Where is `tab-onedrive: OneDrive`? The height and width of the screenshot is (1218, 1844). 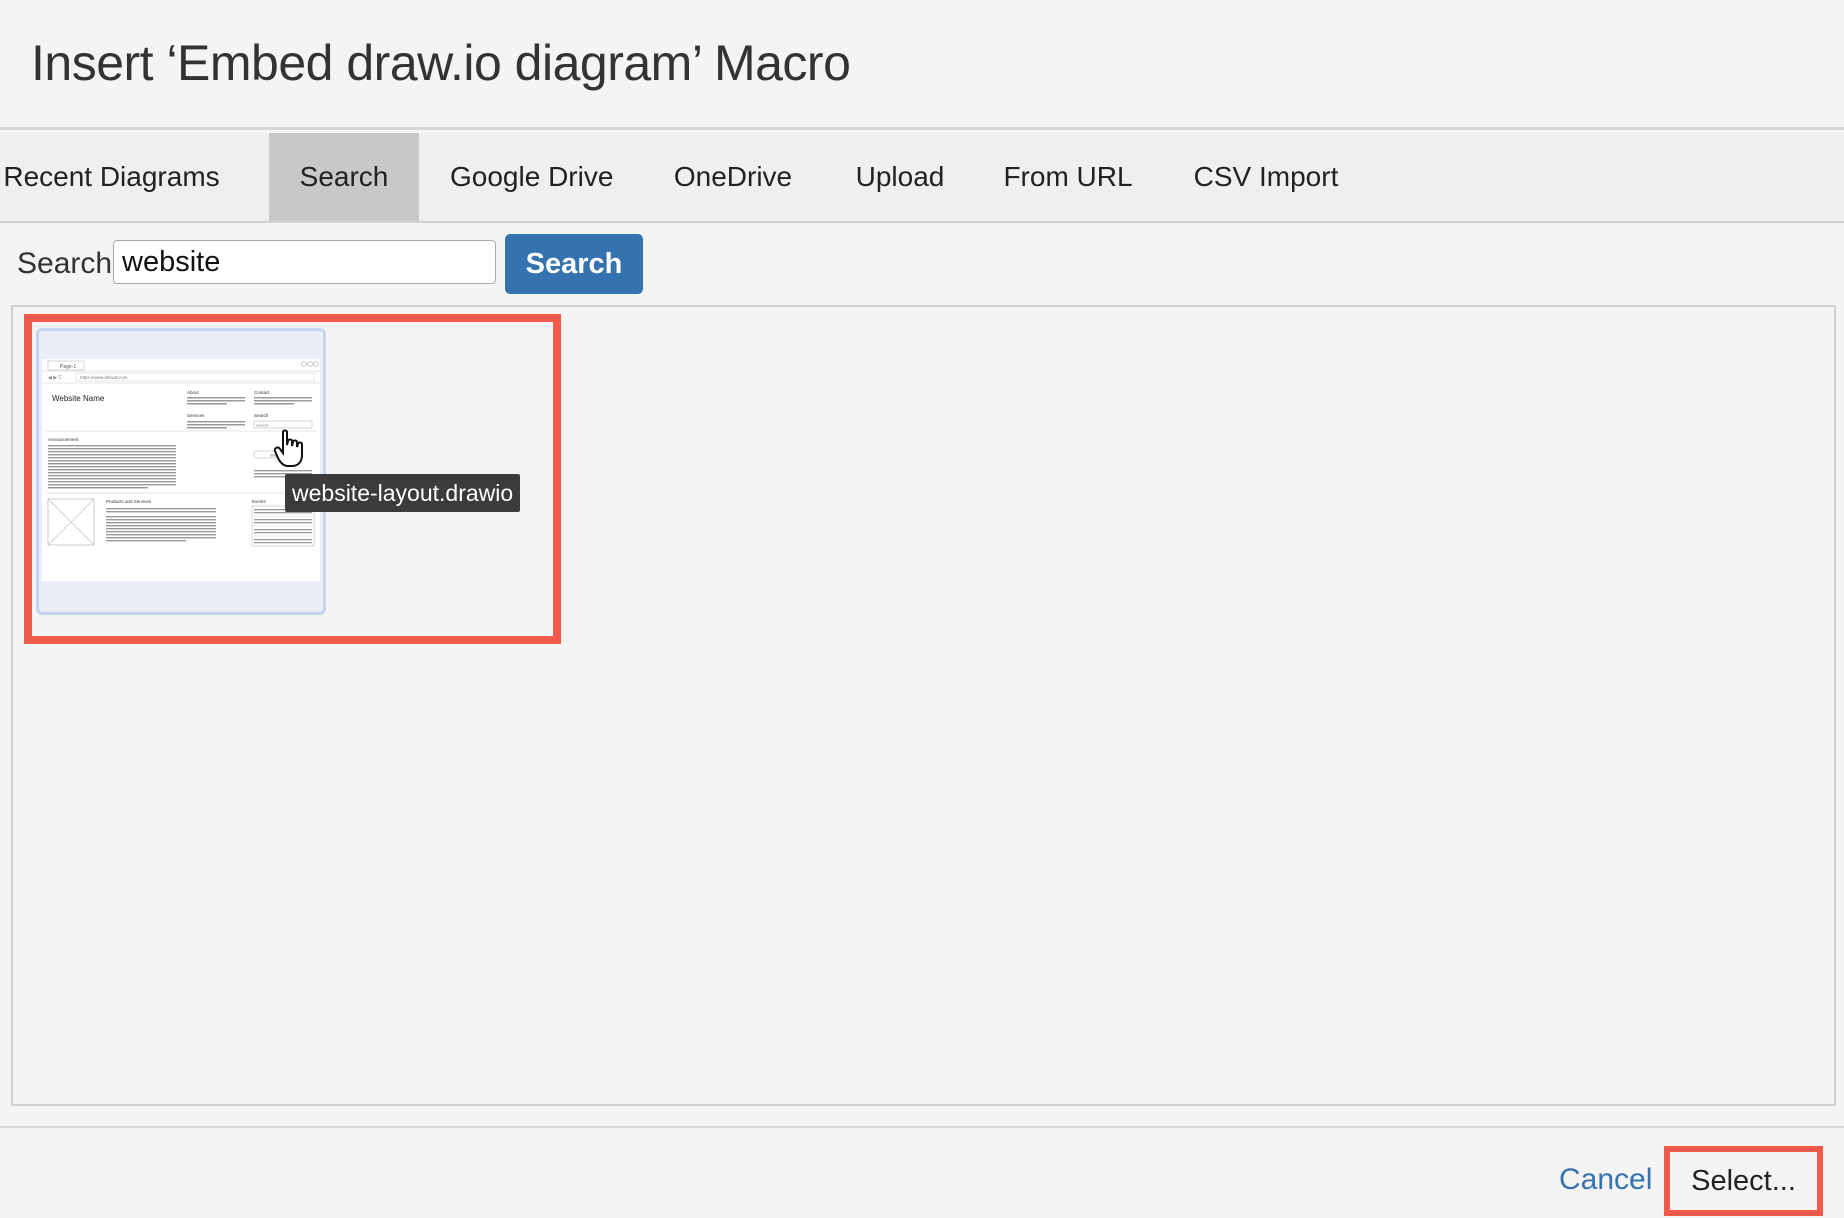 tab-onedrive: OneDrive is located at coordinates (733, 177).